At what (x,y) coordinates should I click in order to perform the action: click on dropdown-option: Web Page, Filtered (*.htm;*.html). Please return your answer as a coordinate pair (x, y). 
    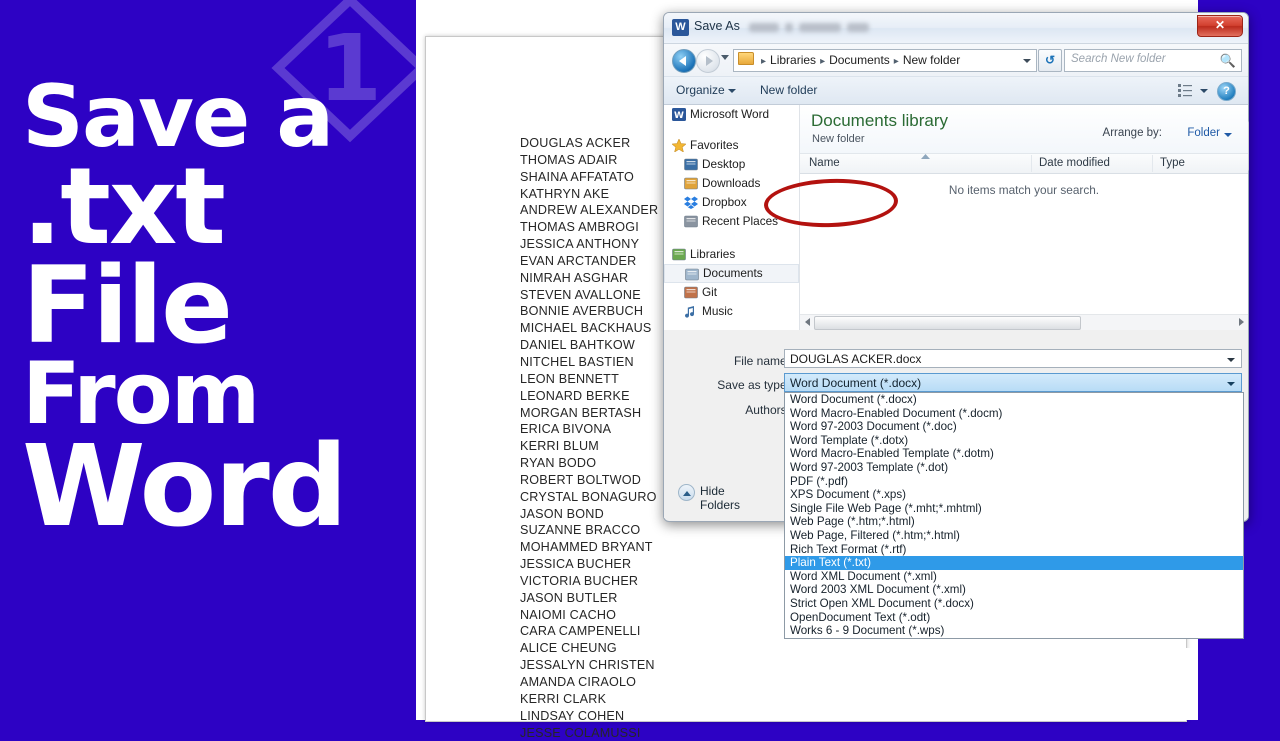
    Looking at the image, I should click on (1014, 536).